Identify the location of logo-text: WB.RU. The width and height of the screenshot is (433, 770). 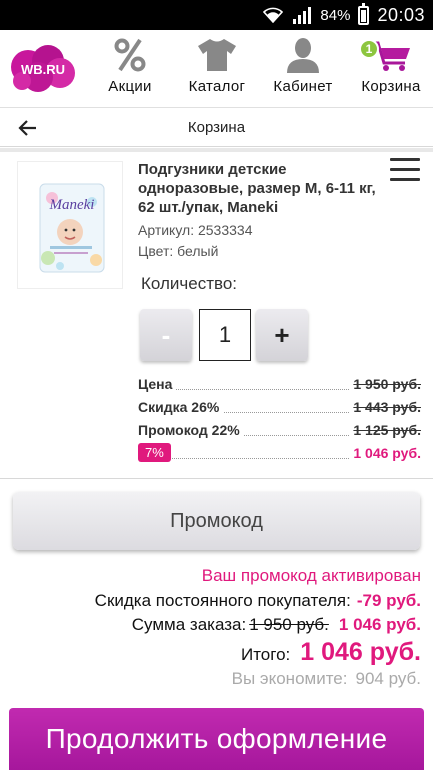
(43, 69).